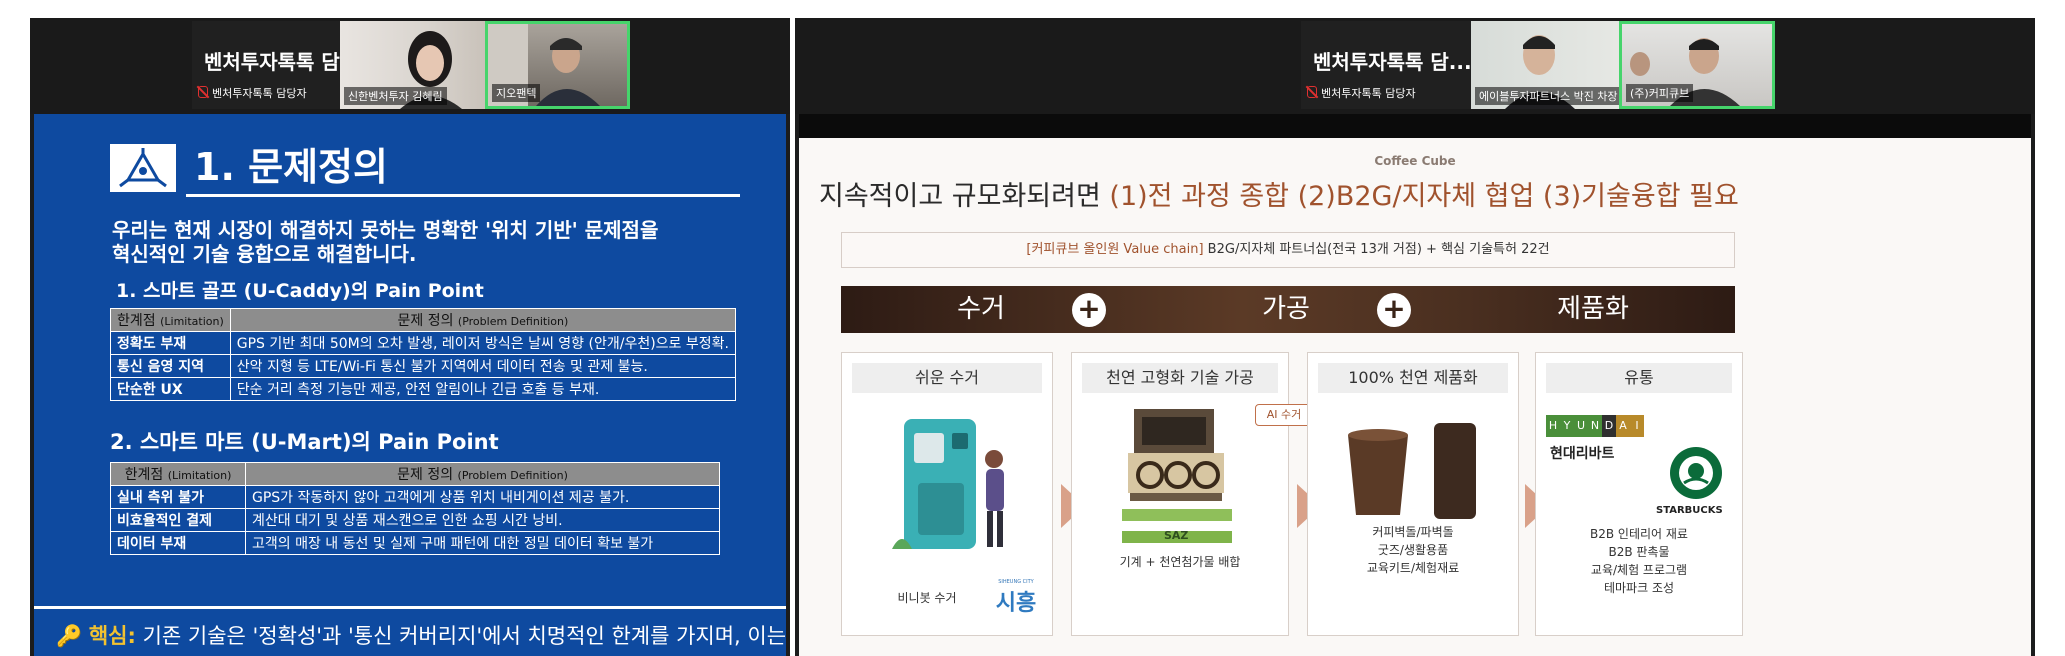 The width and height of the screenshot is (2065, 656). I want to click on siheung-logo: SIHEUNG CITY 시흥, so click(1016, 597).